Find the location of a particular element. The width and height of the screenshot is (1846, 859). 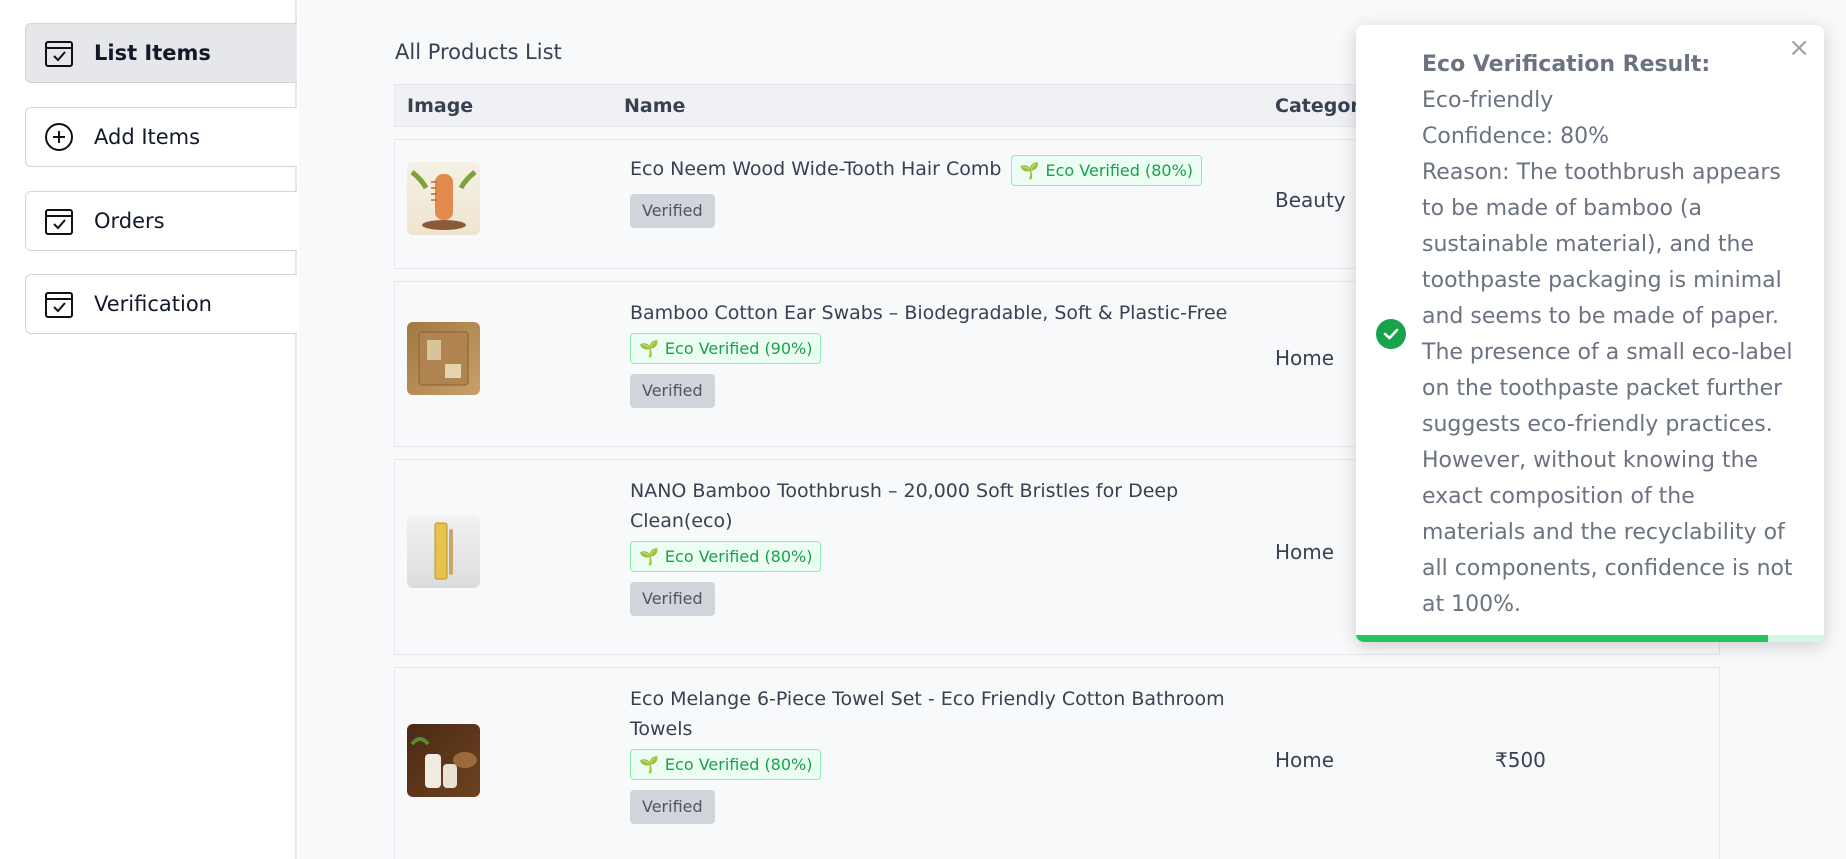

toast-result: Eco-friendly is located at coordinates (1488, 100).